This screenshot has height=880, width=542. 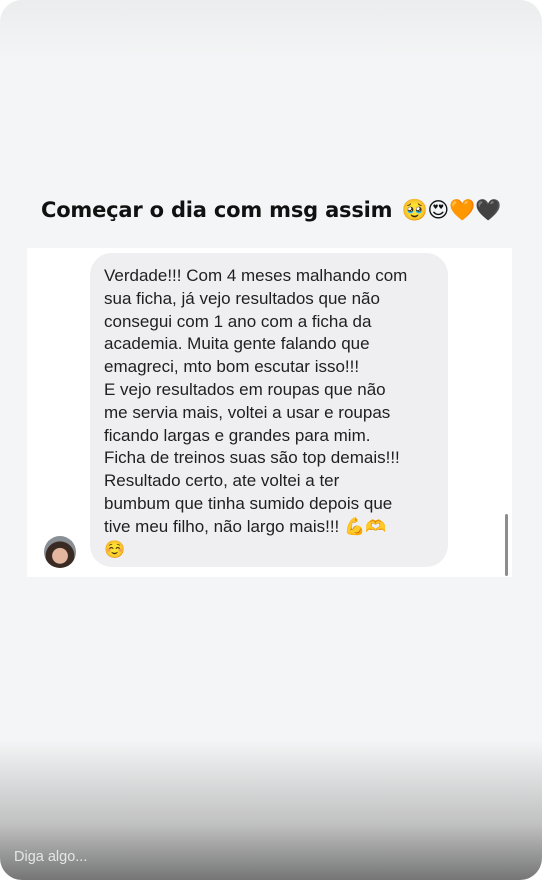 What do you see at coordinates (451, 210) in the screenshot?
I see `caption-emojis: 🥹😍🧡🖤` at bounding box center [451, 210].